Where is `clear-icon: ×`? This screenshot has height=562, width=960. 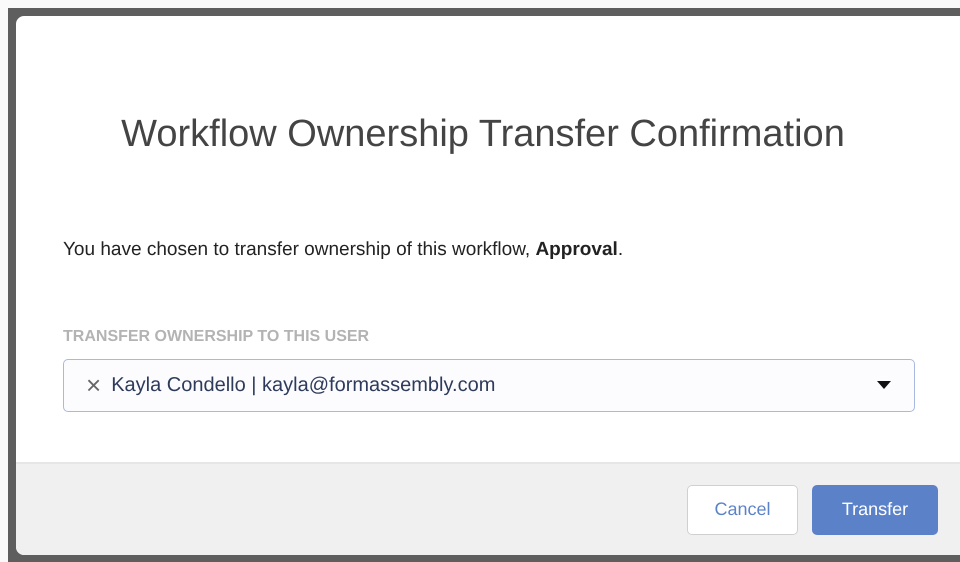
clear-icon: × is located at coordinates (94, 385).